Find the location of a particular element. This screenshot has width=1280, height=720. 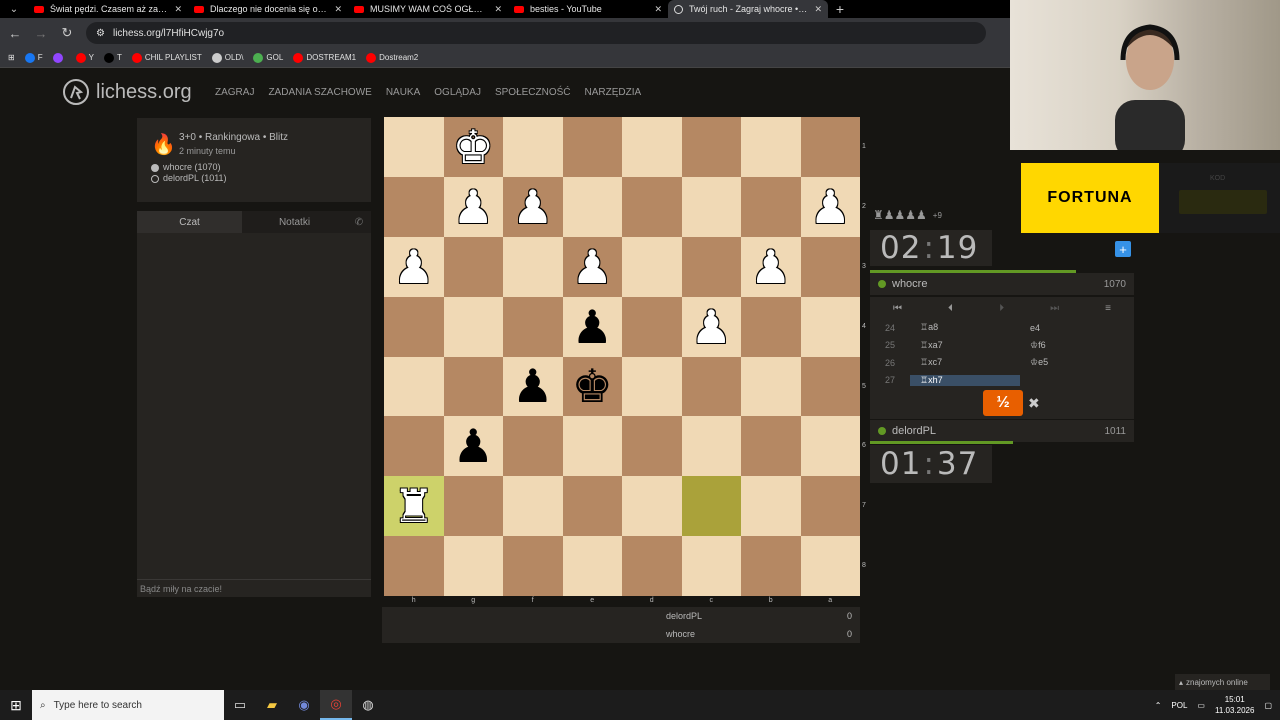

white-player-entry: whocre (1070) is located at coordinates (261, 167).